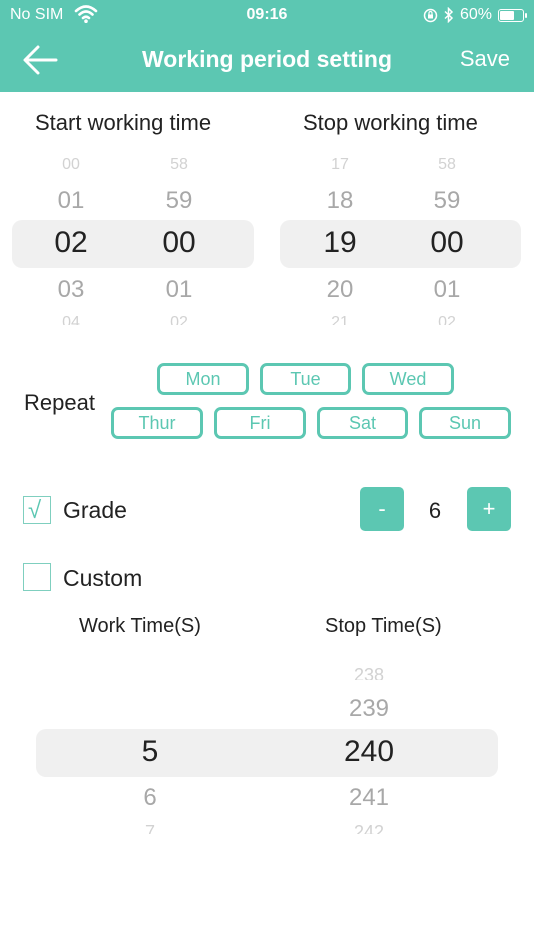 This screenshot has height=950, width=534. I want to click on picker-value: 04, so click(71, 320).